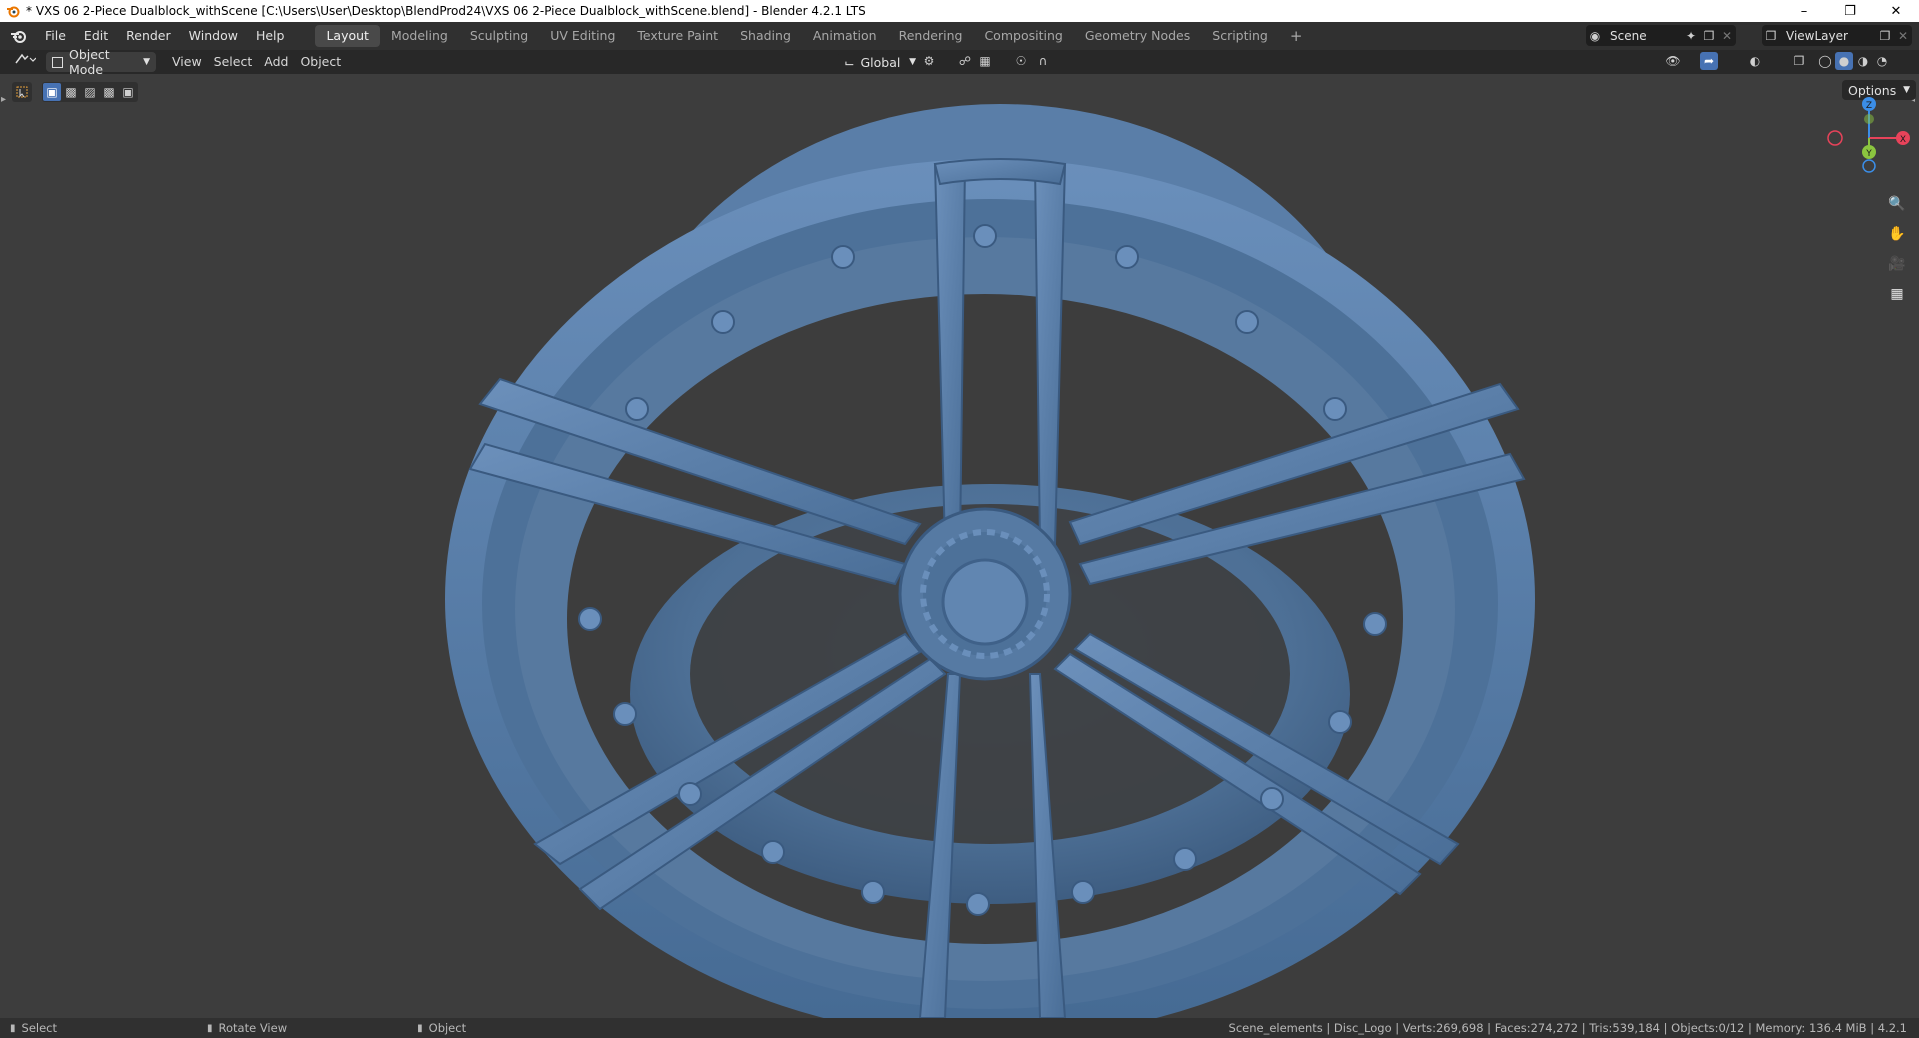  Describe the element at coordinates (3, 99) in the screenshot. I see `toolbar-expand-icon: ▸` at that location.